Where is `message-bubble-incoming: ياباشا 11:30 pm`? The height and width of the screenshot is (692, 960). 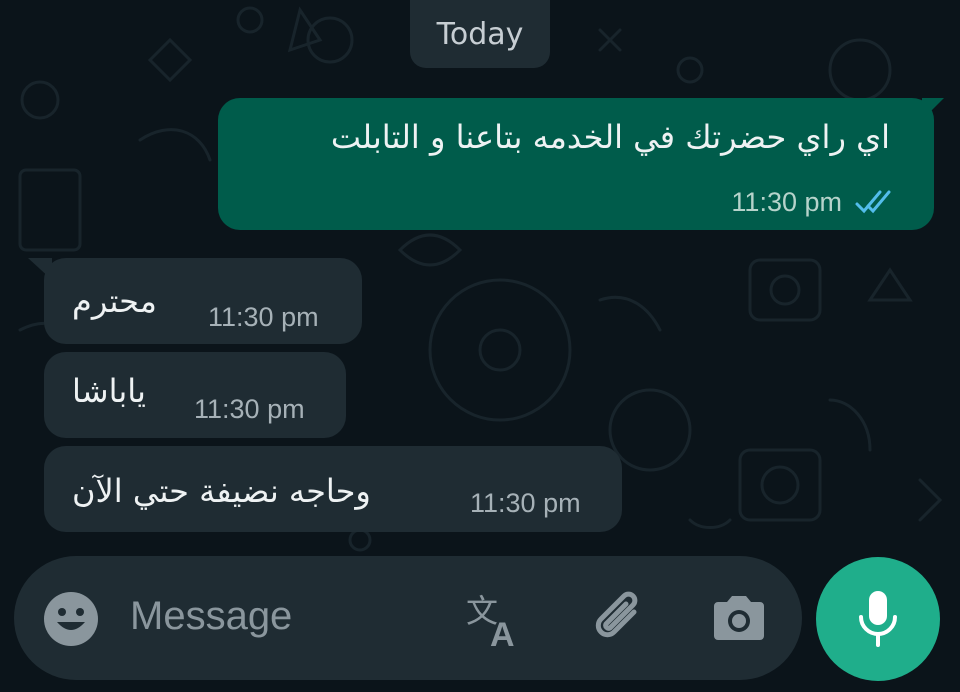 message-bubble-incoming: ياباشا 11:30 pm is located at coordinates (195, 395).